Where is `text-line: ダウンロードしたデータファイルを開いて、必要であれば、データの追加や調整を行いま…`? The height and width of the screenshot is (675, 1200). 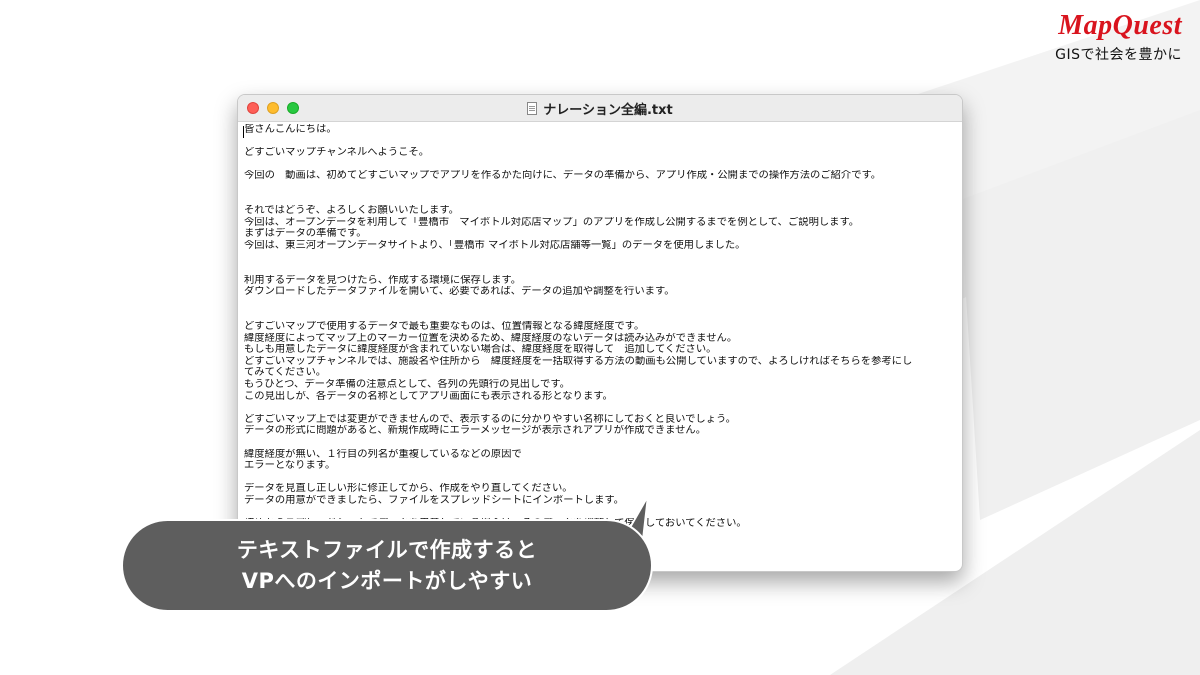 text-line: ダウンロードしたデータファイルを開いて、必要であれば、データの追加や調整を行いま… is located at coordinates (459, 292).